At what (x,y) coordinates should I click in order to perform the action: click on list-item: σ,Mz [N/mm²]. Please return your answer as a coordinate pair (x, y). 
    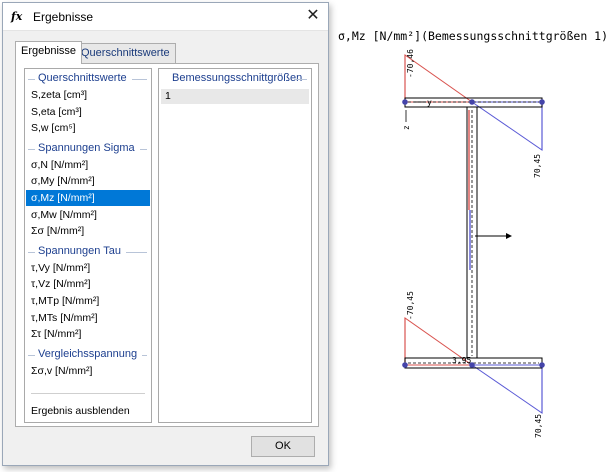
    Looking at the image, I should click on (88, 198).